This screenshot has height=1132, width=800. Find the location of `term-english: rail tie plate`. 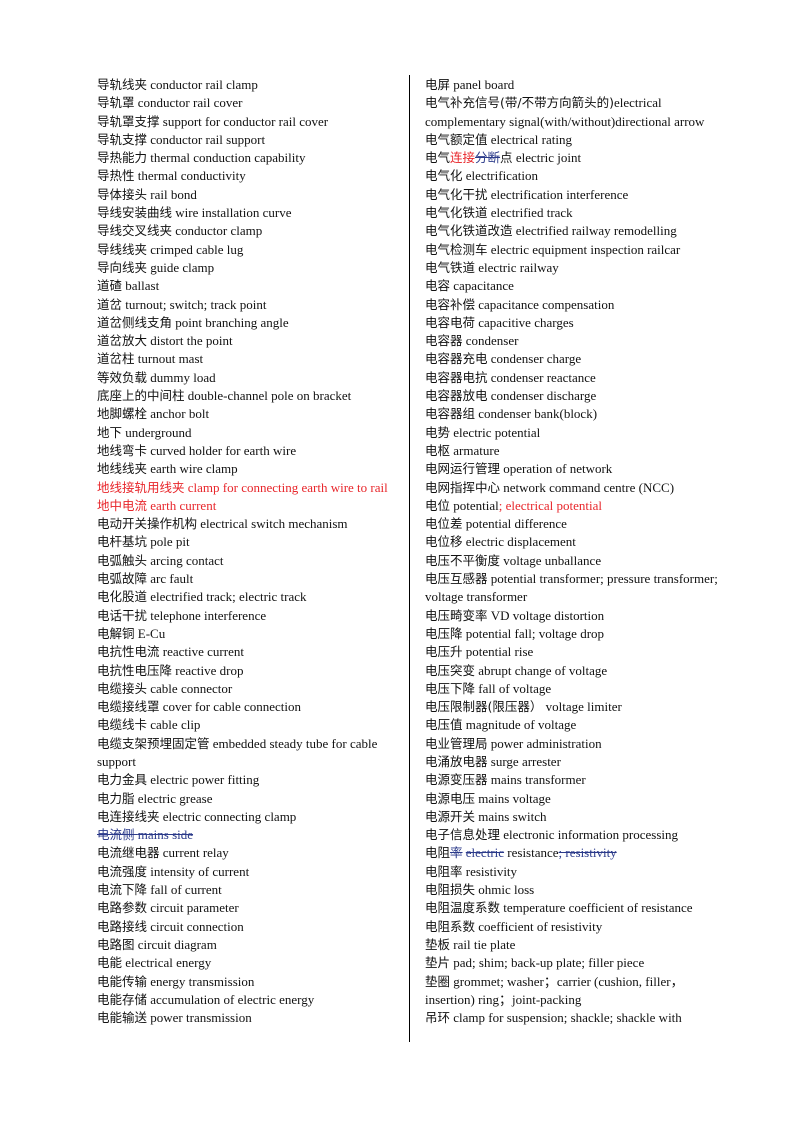

term-english: rail tie plate is located at coordinates (484, 944).